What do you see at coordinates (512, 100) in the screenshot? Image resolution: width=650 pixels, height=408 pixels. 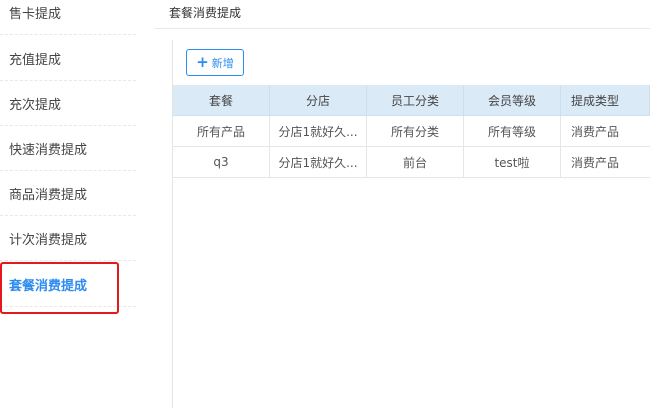 I see `column-header-member-level: 会员等级` at bounding box center [512, 100].